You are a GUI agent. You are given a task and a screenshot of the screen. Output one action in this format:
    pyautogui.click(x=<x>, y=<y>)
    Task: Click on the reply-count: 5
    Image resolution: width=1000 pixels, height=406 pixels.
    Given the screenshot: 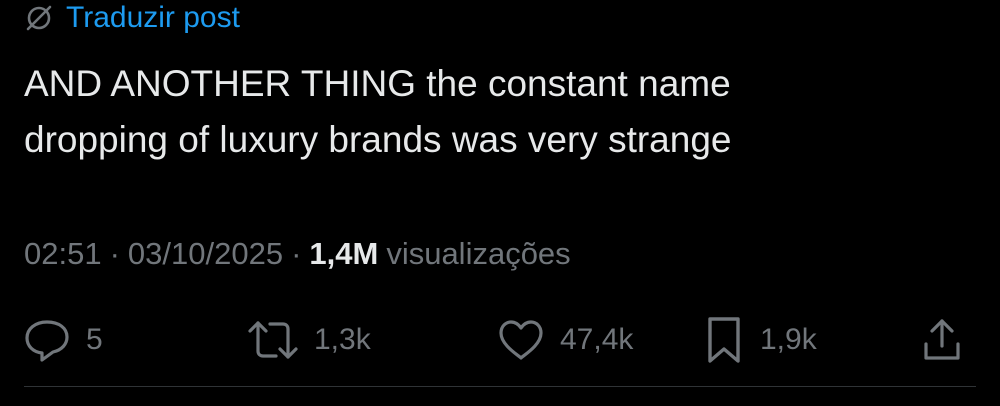 What is the action you would take?
    pyautogui.click(x=94, y=339)
    